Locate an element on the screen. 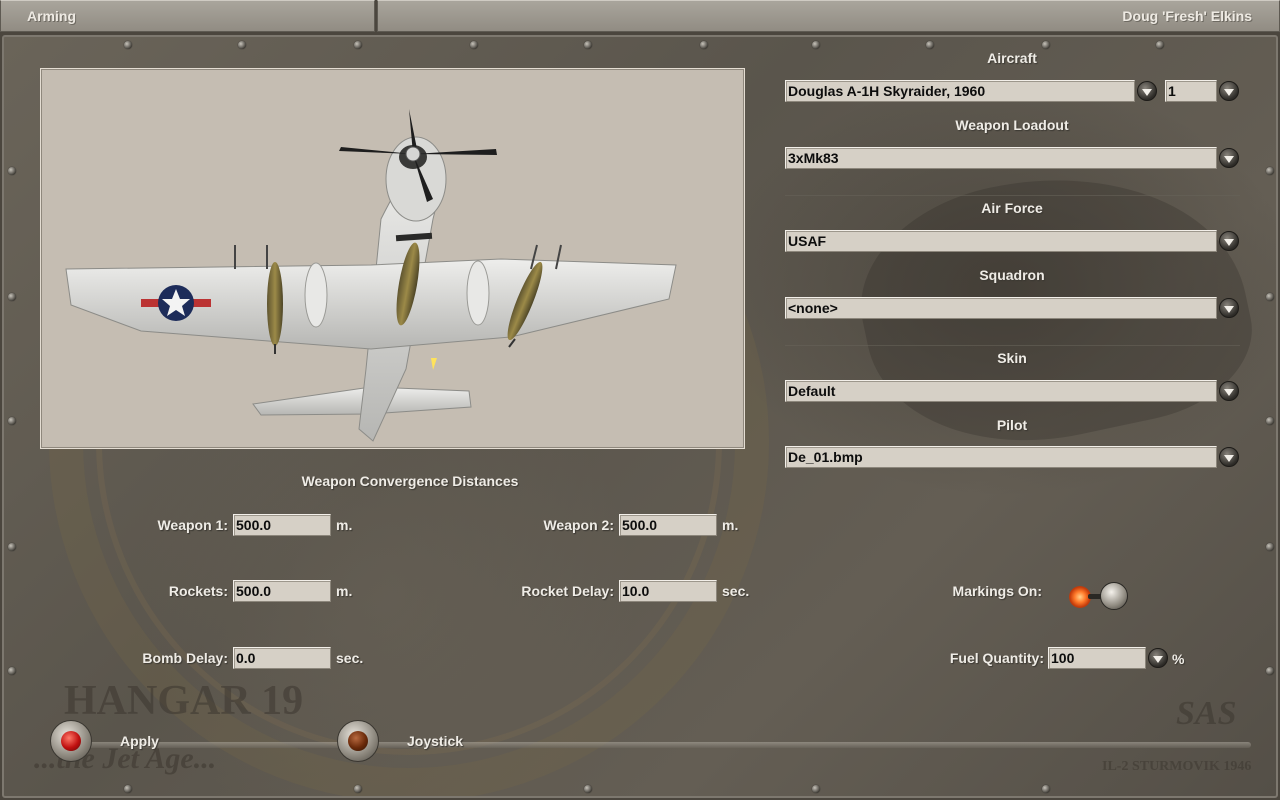 The height and width of the screenshot is (800, 1280). joystick-button is located at coordinates (358, 741).